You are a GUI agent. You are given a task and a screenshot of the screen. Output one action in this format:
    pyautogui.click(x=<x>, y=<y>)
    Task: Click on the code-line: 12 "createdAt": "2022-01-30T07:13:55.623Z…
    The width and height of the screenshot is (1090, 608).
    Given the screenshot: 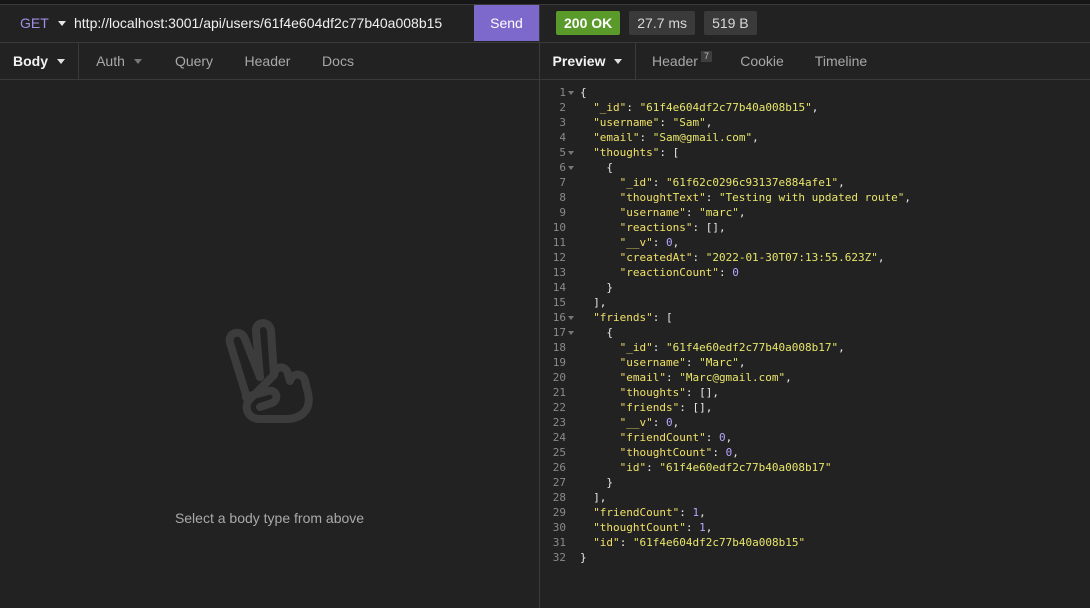 What is the action you would take?
    pyautogui.click(x=815, y=257)
    